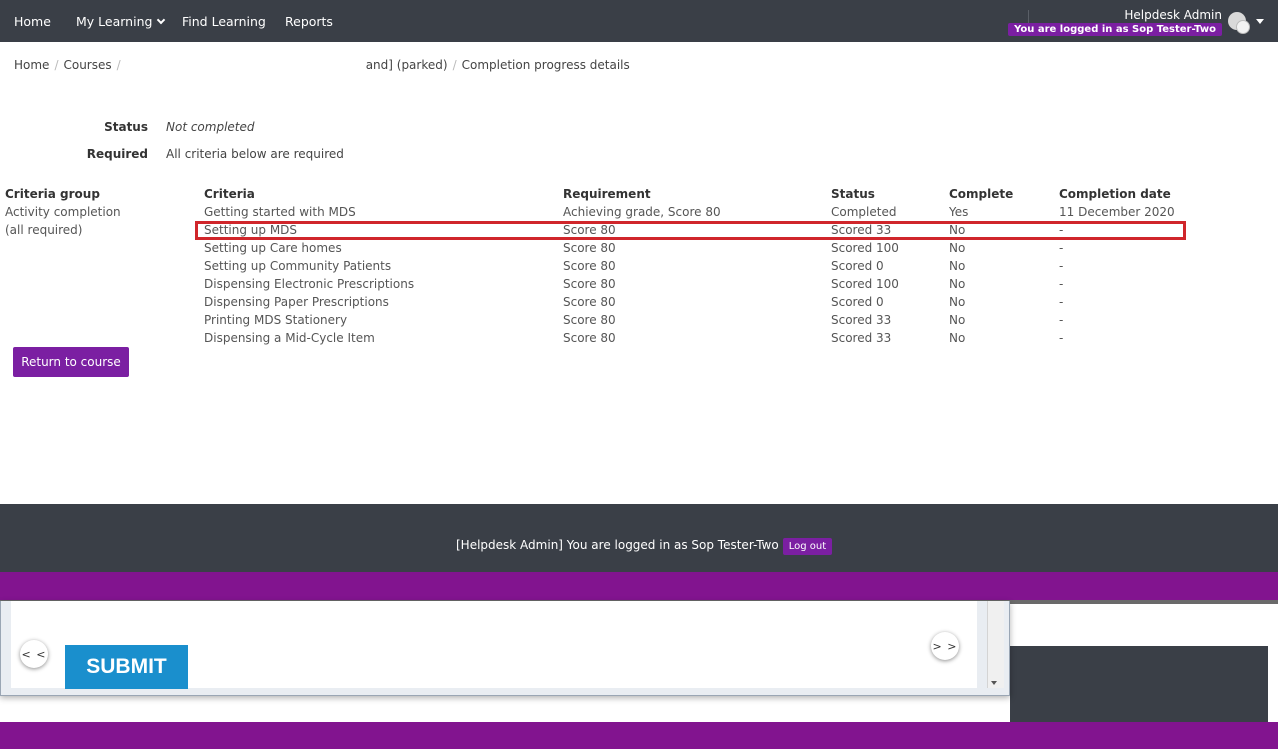  Describe the element at coordinates (280, 212) in the screenshot. I see `cell-criteria: Getting started with MDS` at that location.